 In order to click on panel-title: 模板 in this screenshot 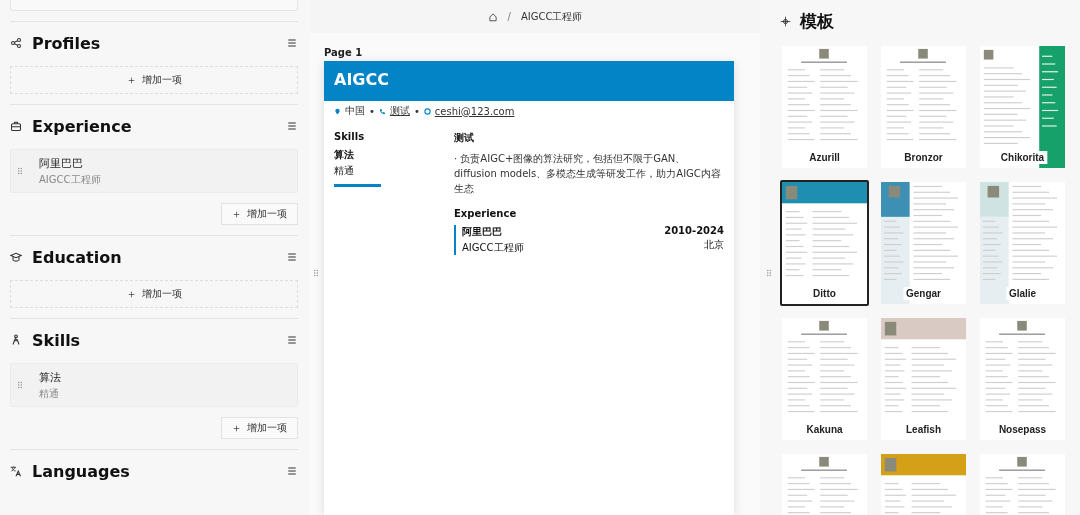, I will do `click(817, 21)`.